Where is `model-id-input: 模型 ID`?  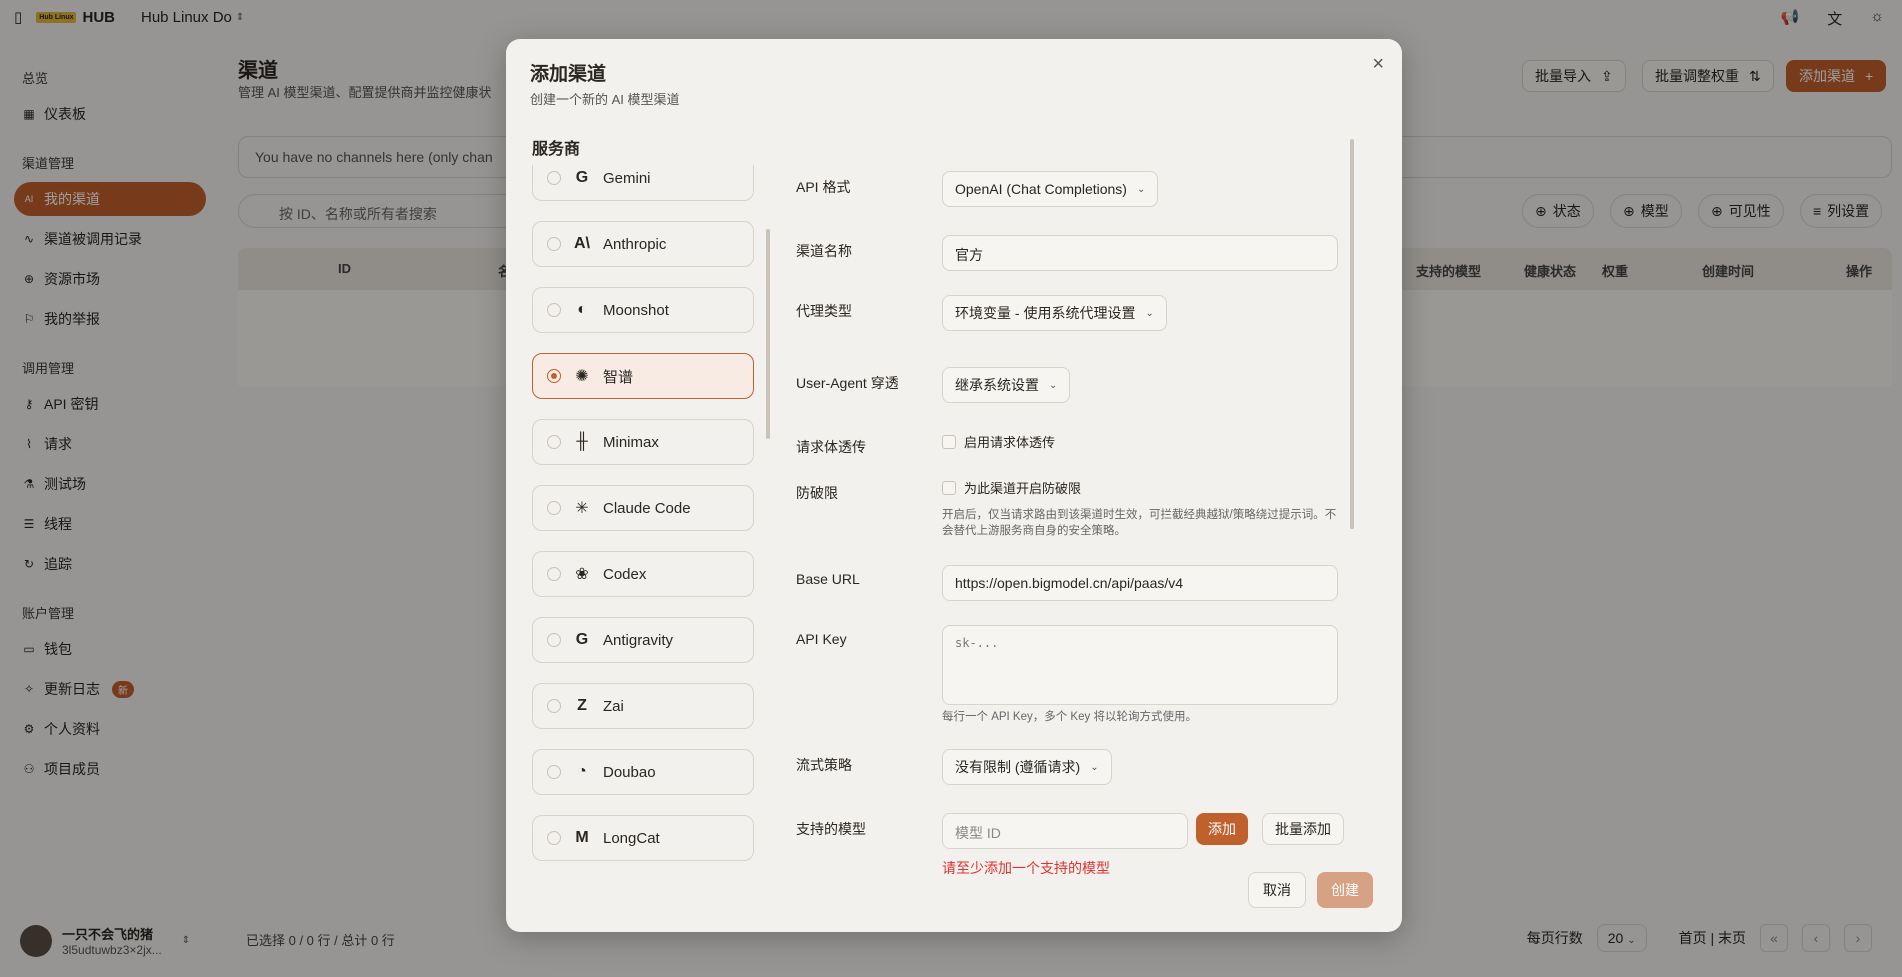 model-id-input: 模型 ID is located at coordinates (1065, 831).